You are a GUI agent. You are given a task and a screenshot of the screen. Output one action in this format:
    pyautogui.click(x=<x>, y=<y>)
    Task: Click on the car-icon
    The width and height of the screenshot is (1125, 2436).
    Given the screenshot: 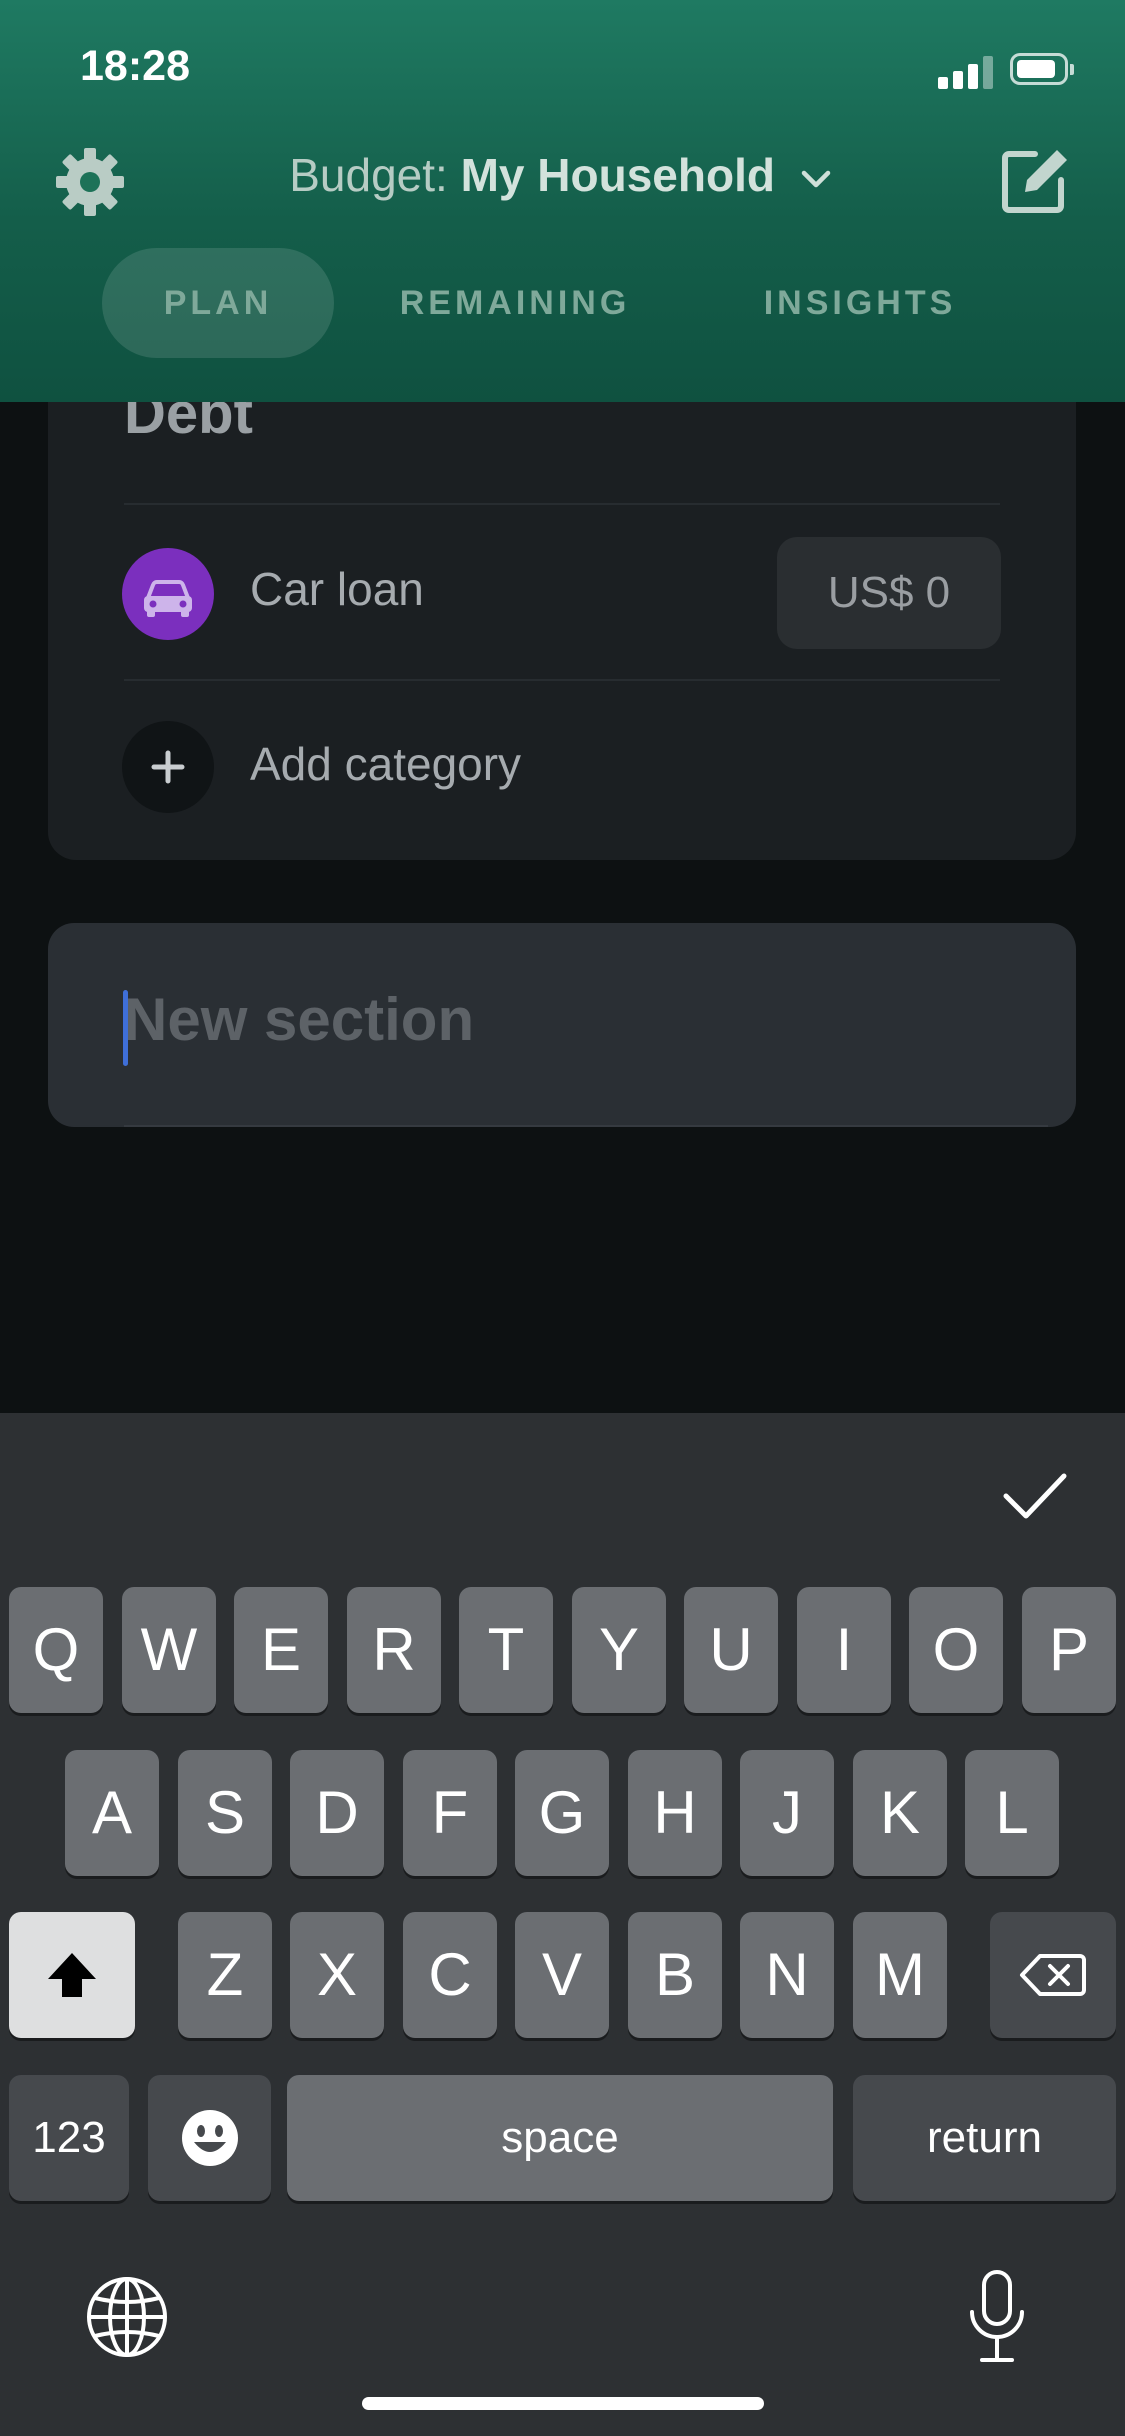 What is the action you would take?
    pyautogui.click(x=168, y=594)
    